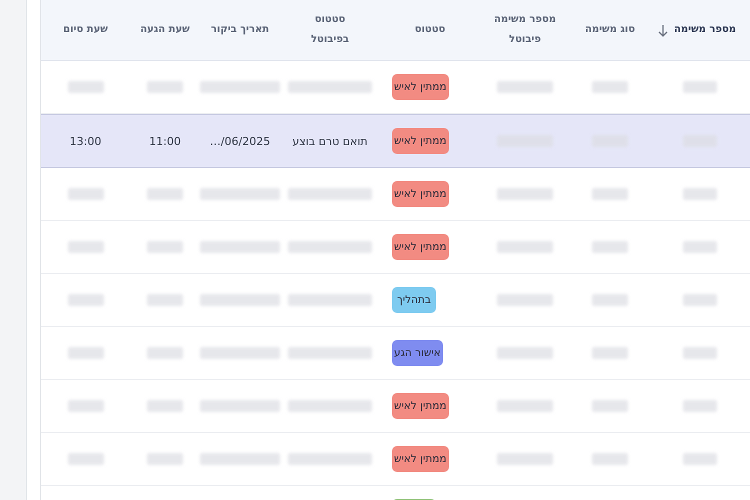 This screenshot has width=750, height=500. Describe the element at coordinates (705, 30) in the screenshot. I see `column-header: מספר משימה` at that location.